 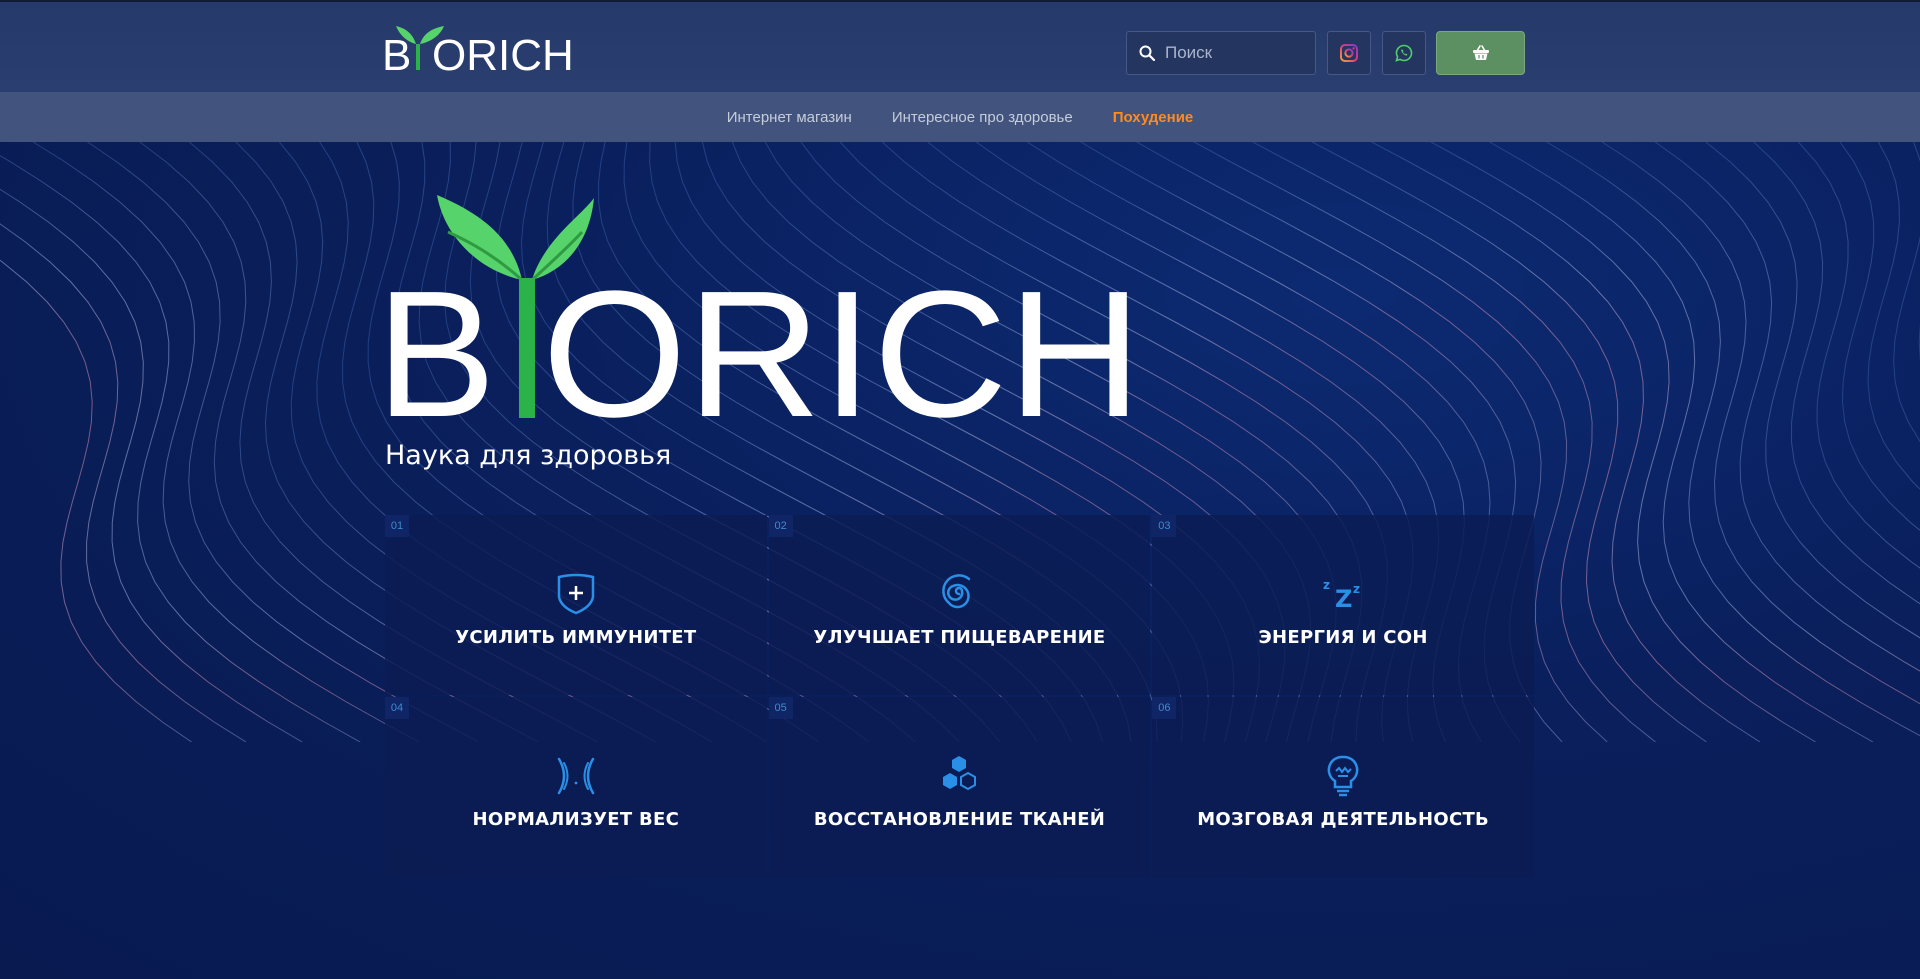 What do you see at coordinates (397, 526) in the screenshot?
I see `feature-number: 01` at bounding box center [397, 526].